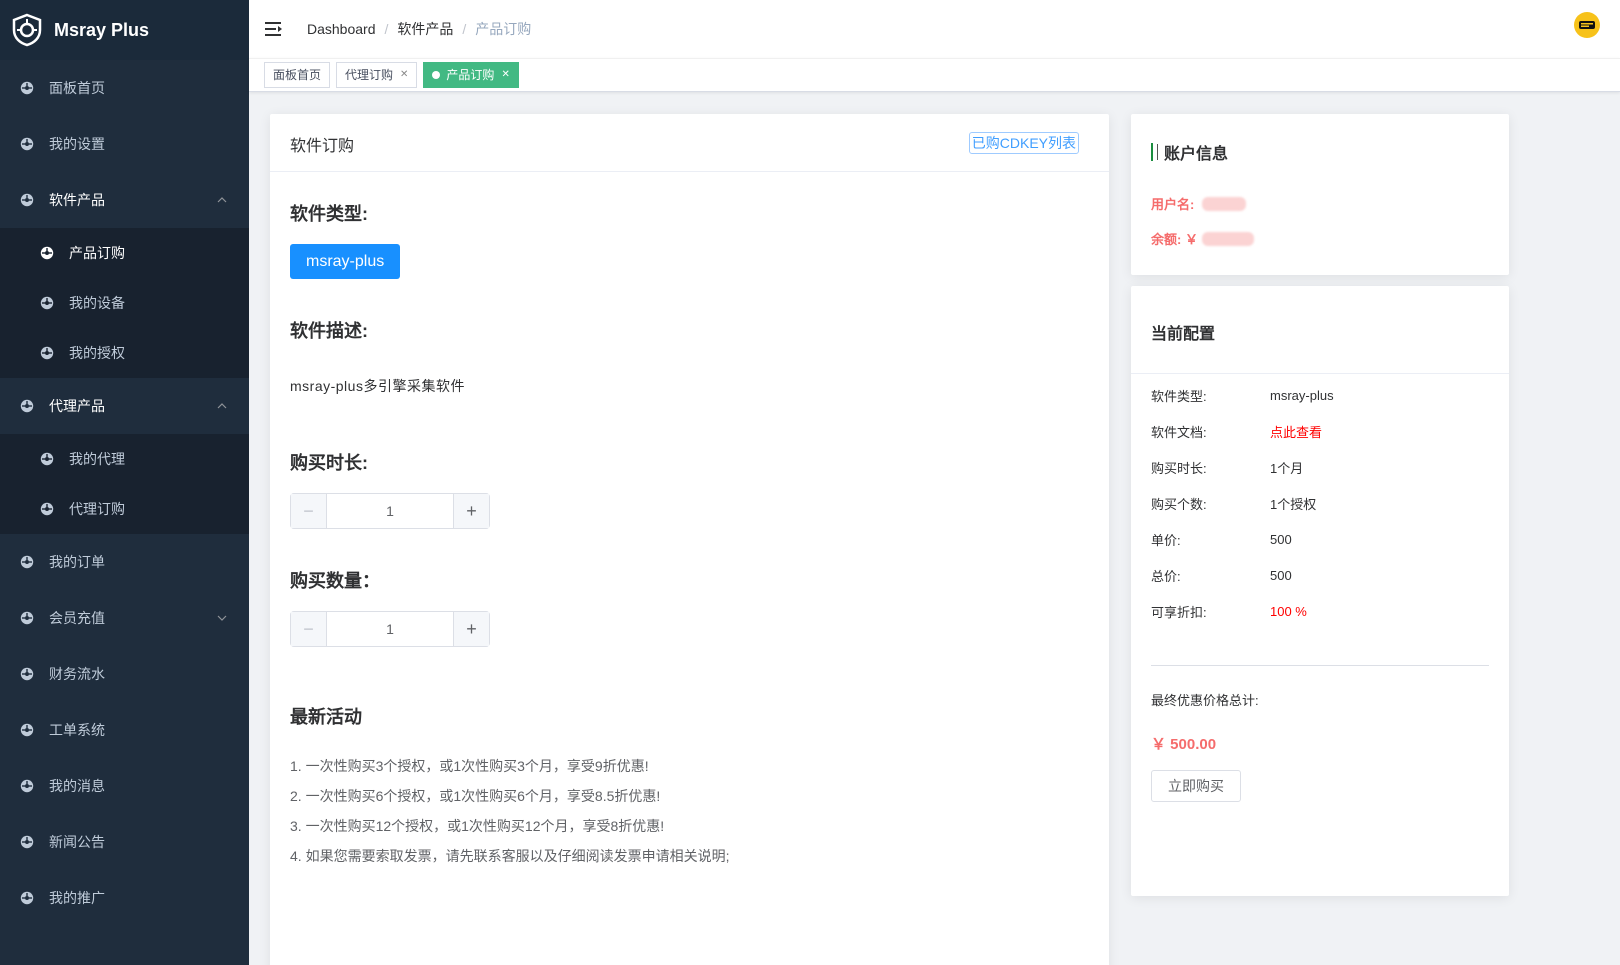 Image resolution: width=1620 pixels, height=965 pixels. I want to click on order-card-header: 软件订购 已购CDKEY列表, so click(689, 143).